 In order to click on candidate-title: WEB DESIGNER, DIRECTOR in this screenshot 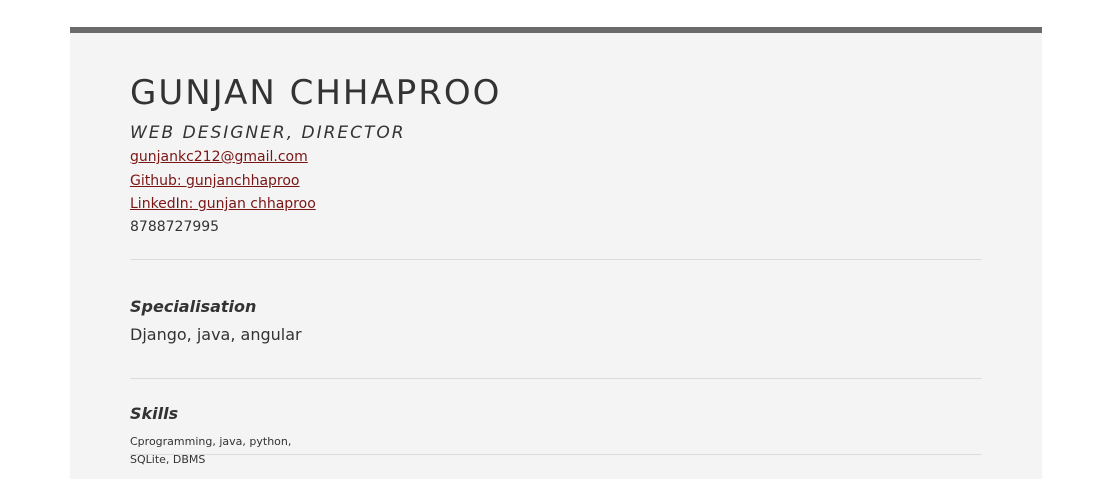, I will do `click(268, 133)`.